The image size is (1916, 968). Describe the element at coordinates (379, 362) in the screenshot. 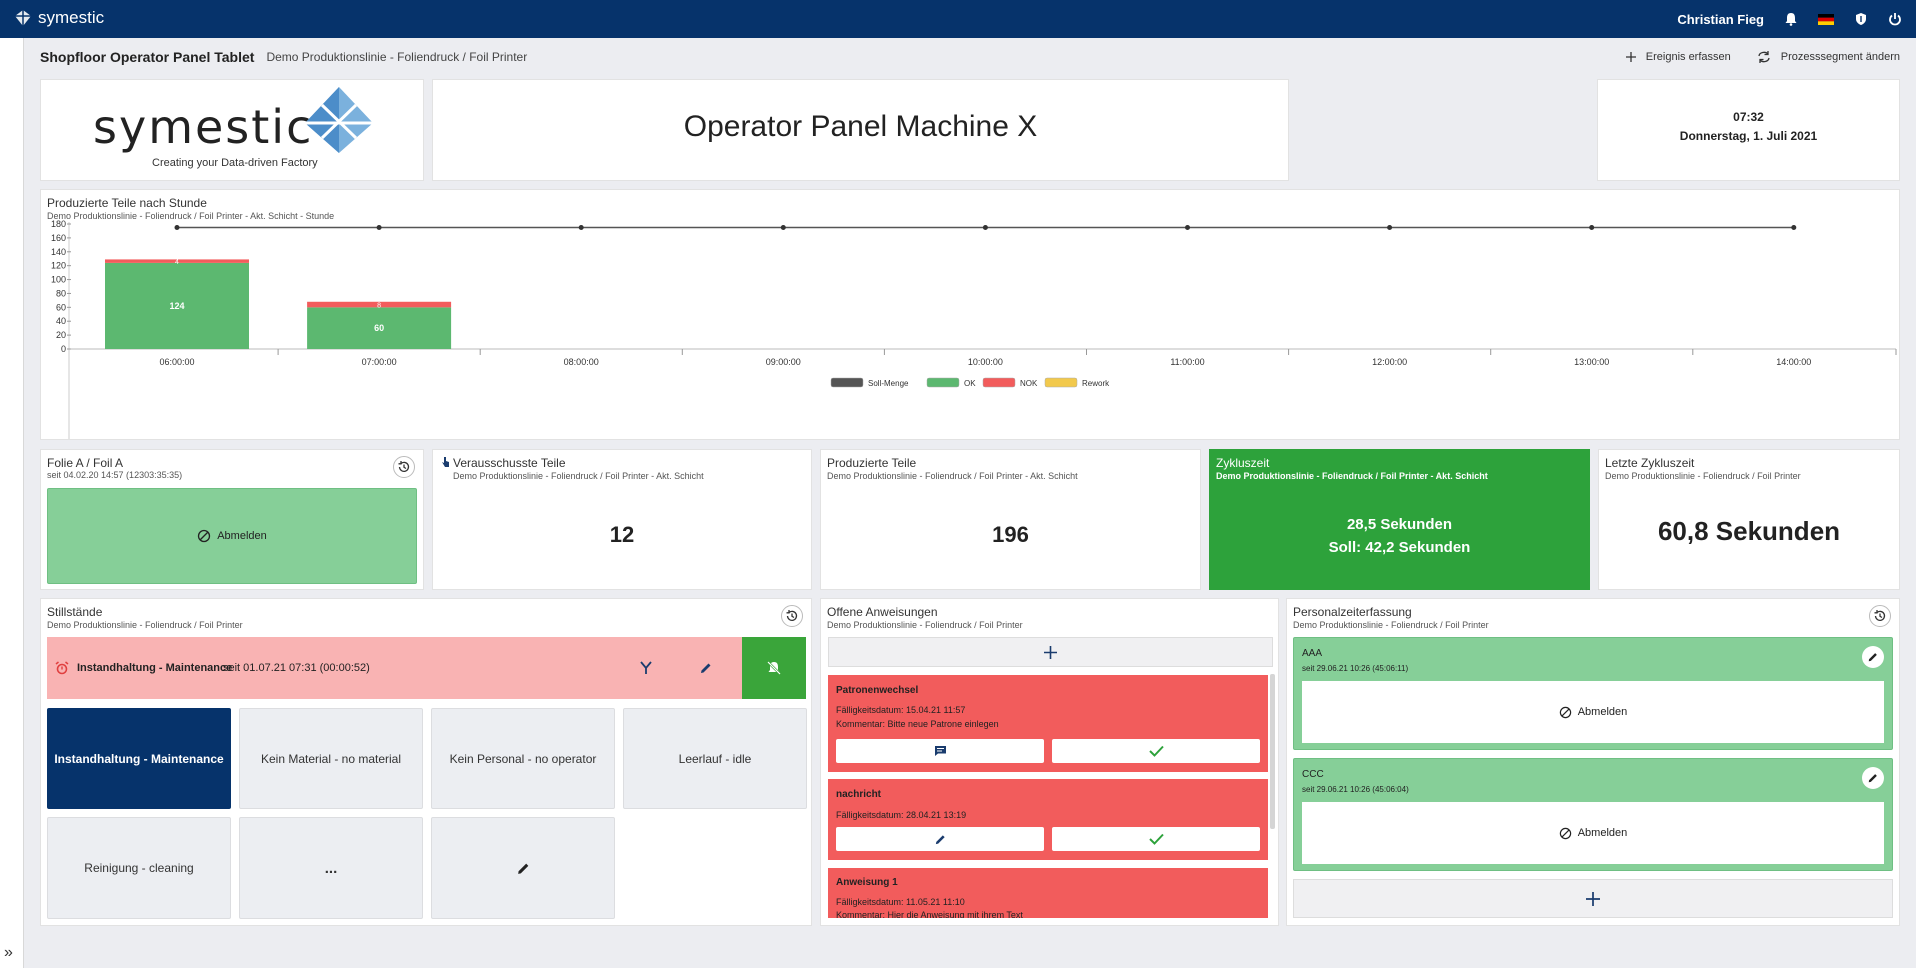

I see `x-tick-label: 07:00:00` at that location.